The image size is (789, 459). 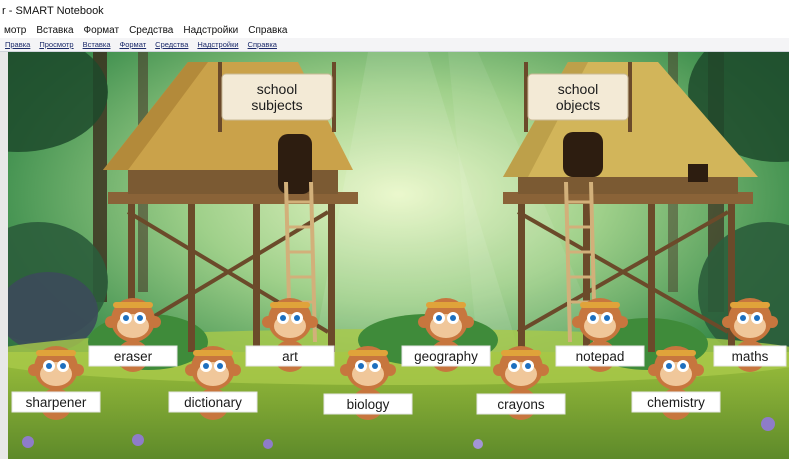 What do you see at coordinates (446, 356) in the screenshot?
I see `word-text: geography` at bounding box center [446, 356].